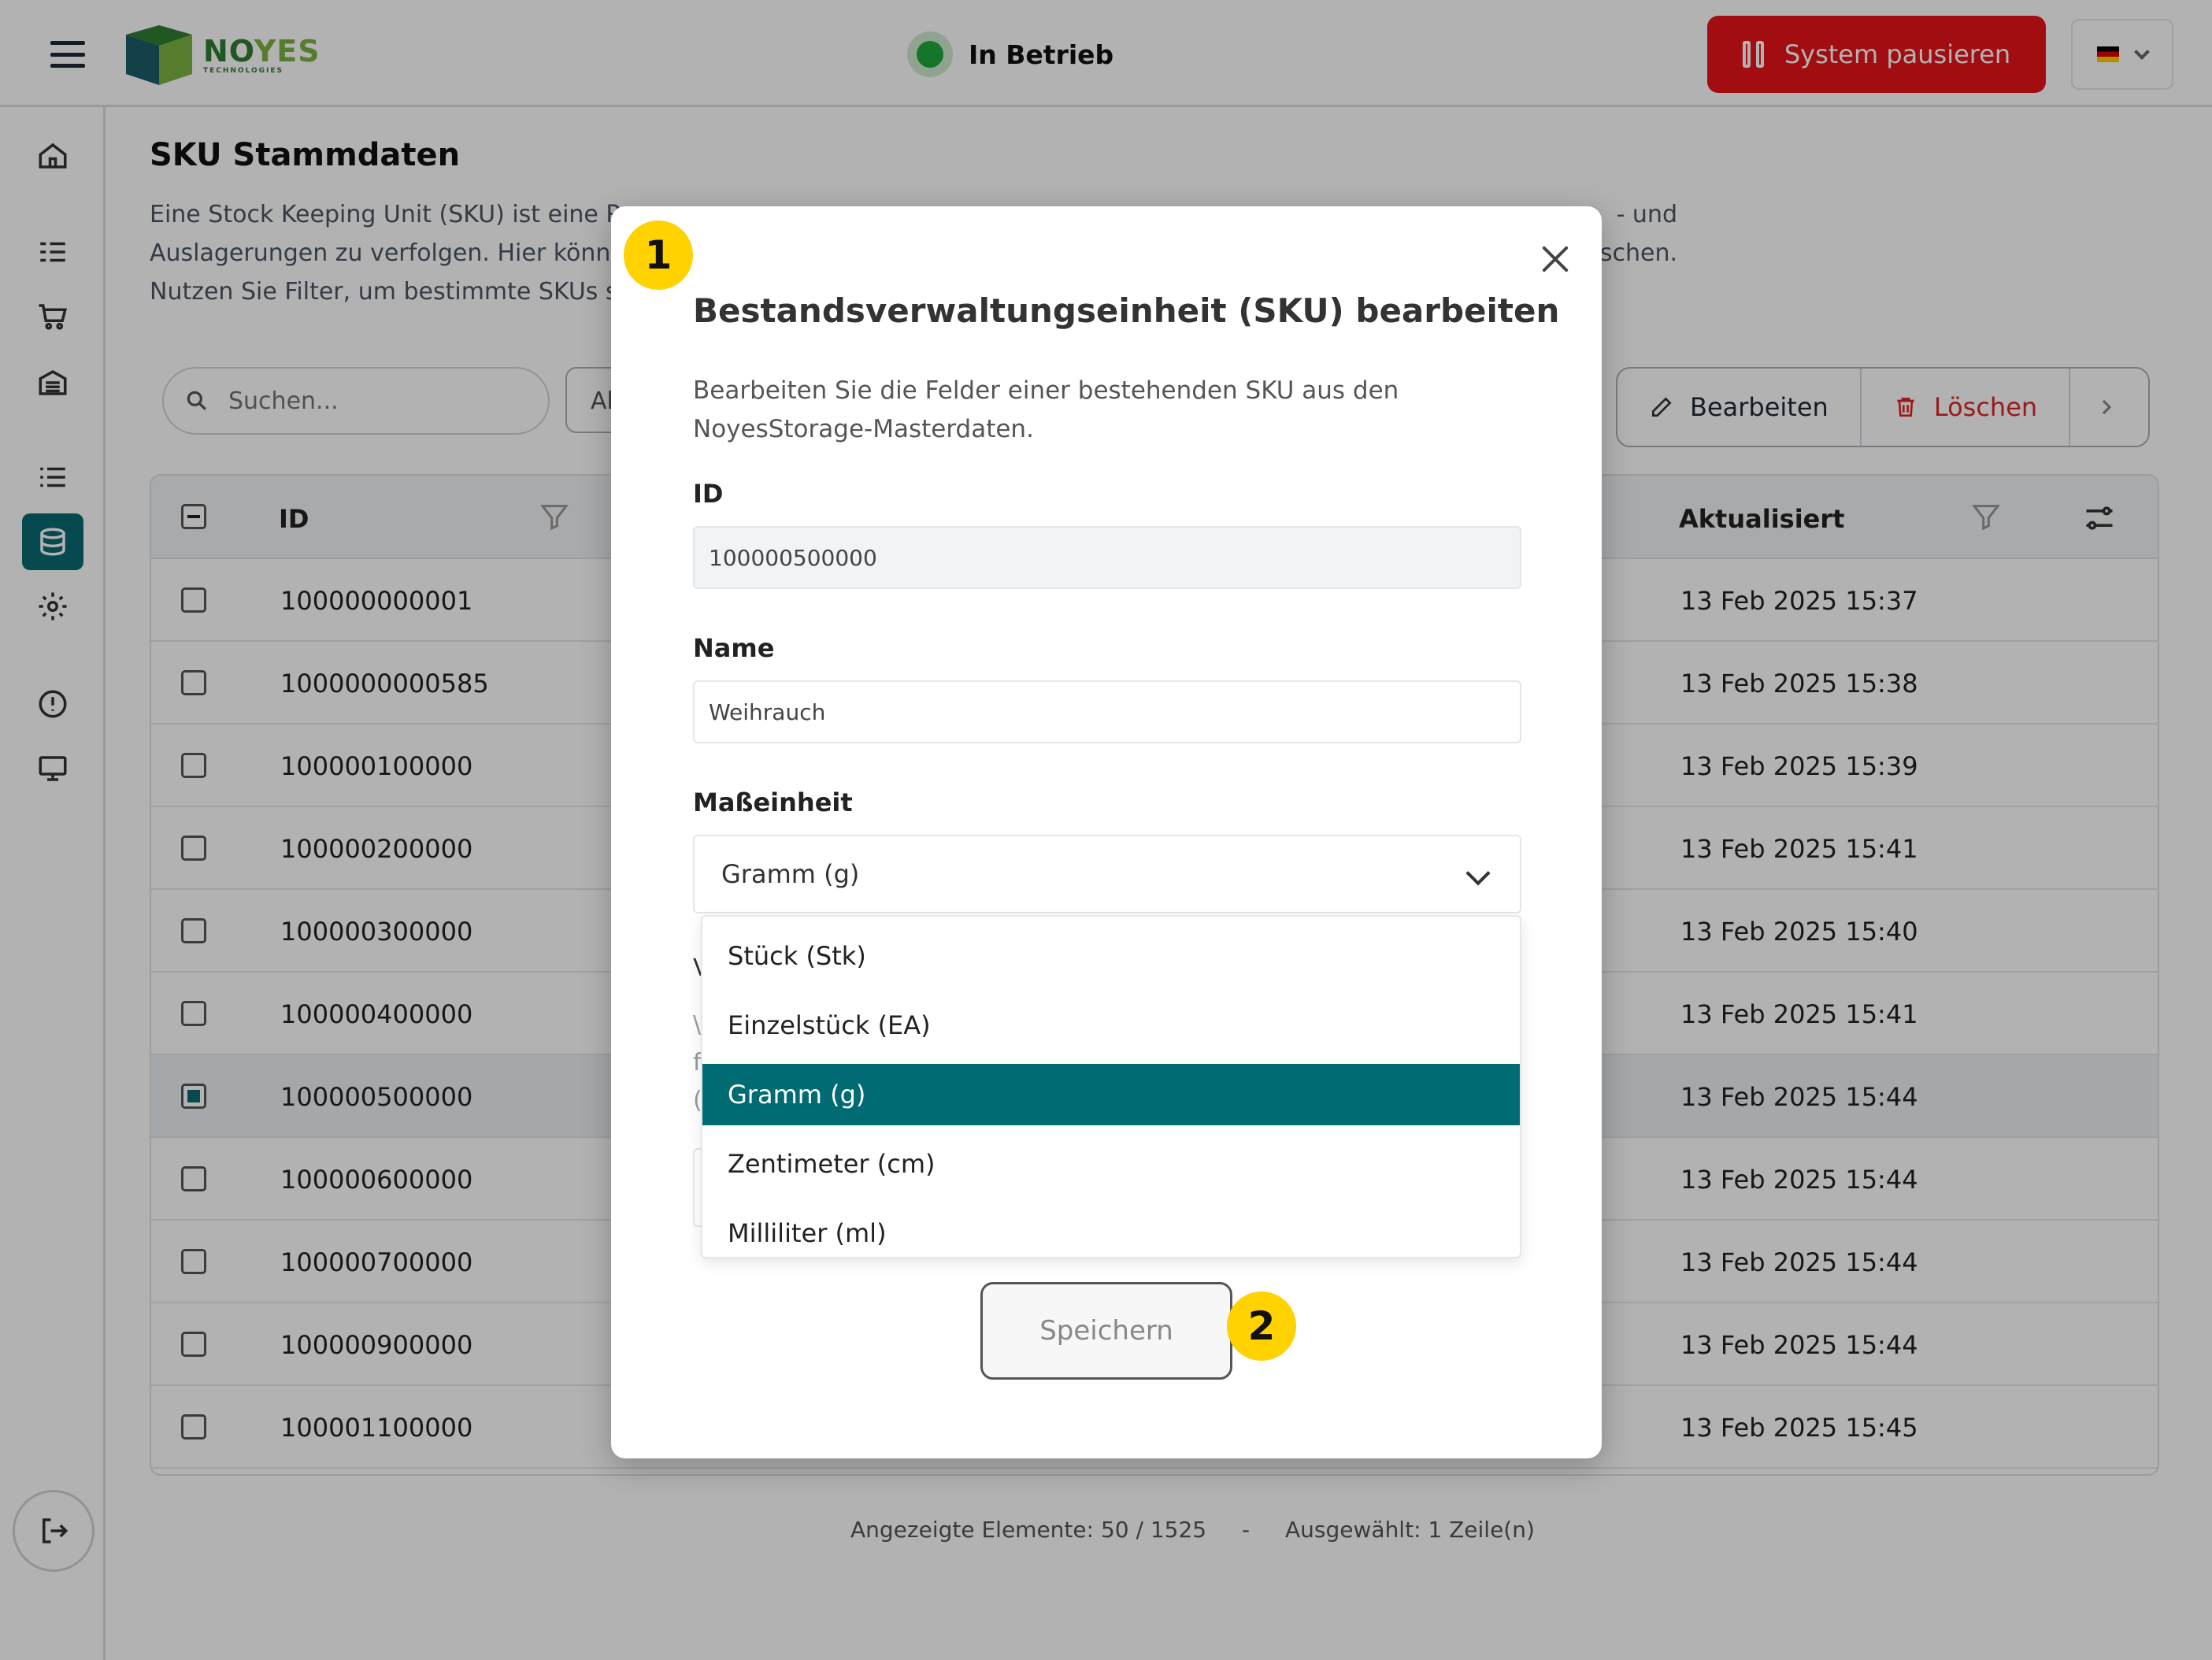  What do you see at coordinates (1111, 1025) in the screenshot?
I see `unit-option: Einzelstück (EA)` at bounding box center [1111, 1025].